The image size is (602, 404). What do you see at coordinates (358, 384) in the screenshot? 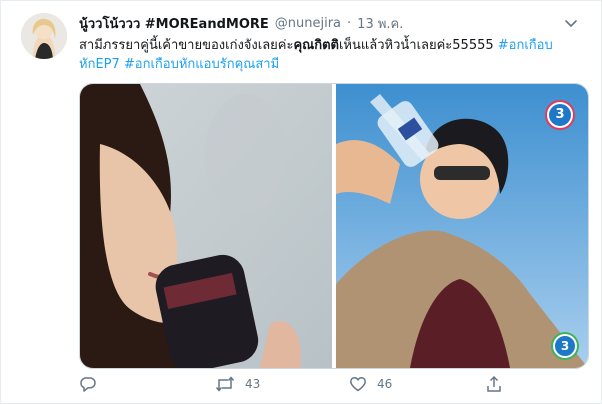
I see `heart-icon` at bounding box center [358, 384].